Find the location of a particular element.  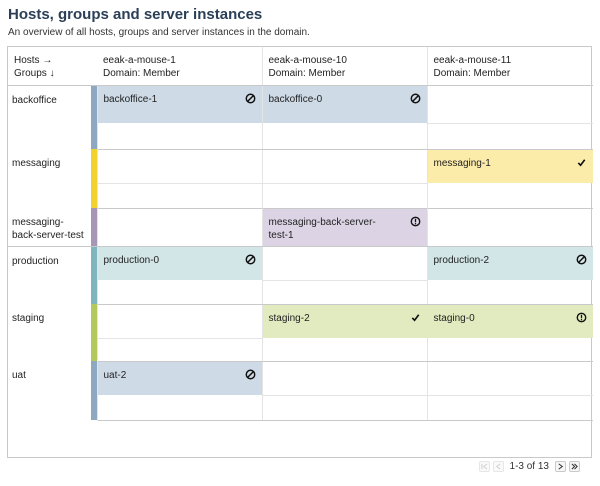

server-instance: messaging-1 is located at coordinates (511, 167).